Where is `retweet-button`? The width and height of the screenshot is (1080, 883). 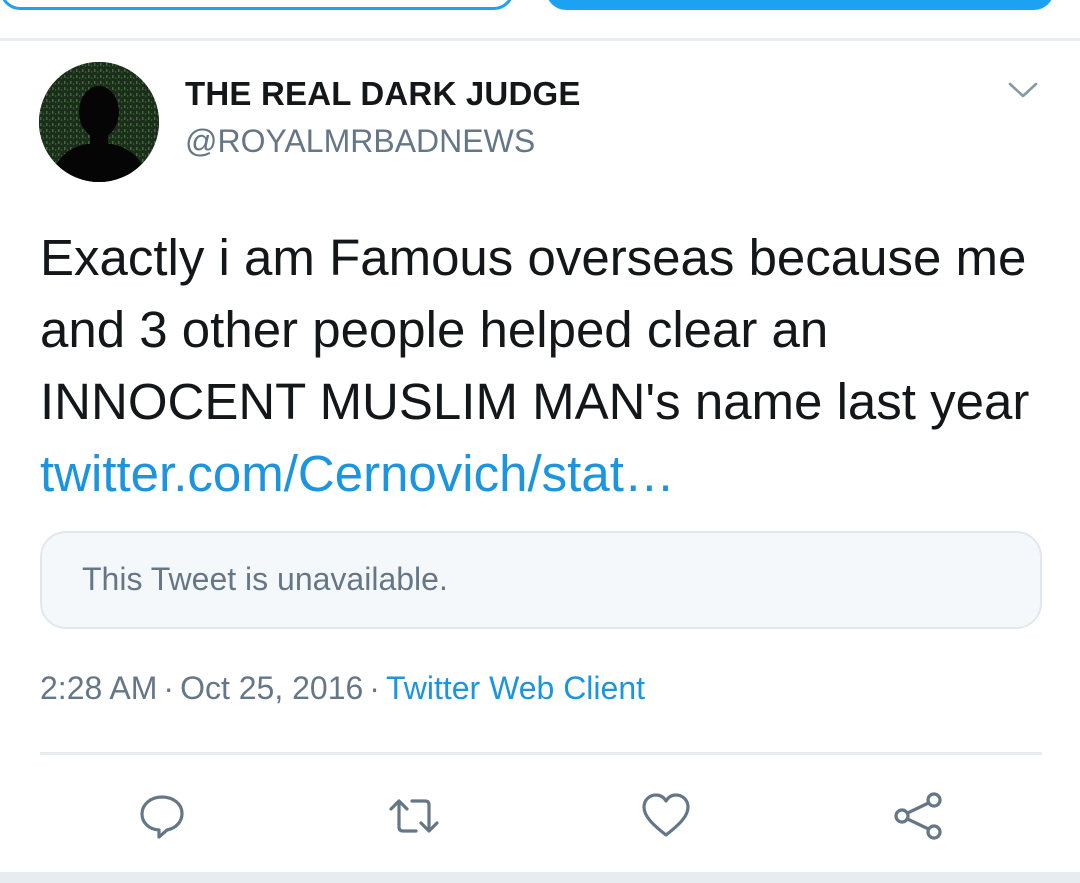
retweet-button is located at coordinates (414, 816).